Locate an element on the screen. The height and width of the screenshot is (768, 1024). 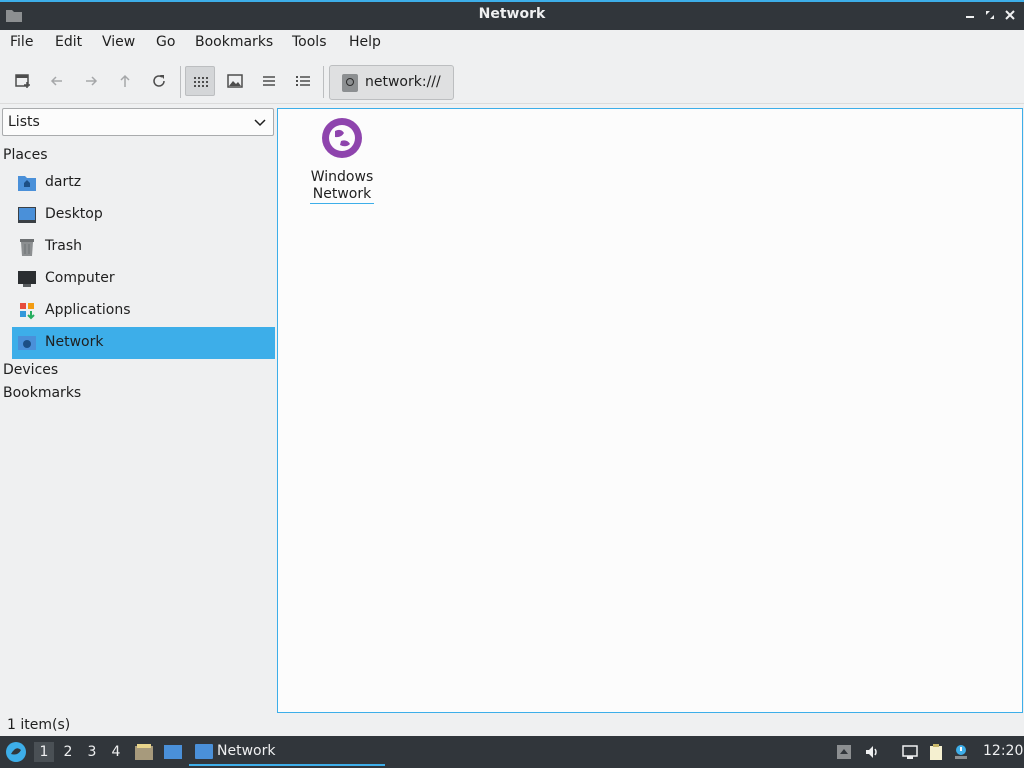
place-item-desktop: Desktop is located at coordinates (143, 215).